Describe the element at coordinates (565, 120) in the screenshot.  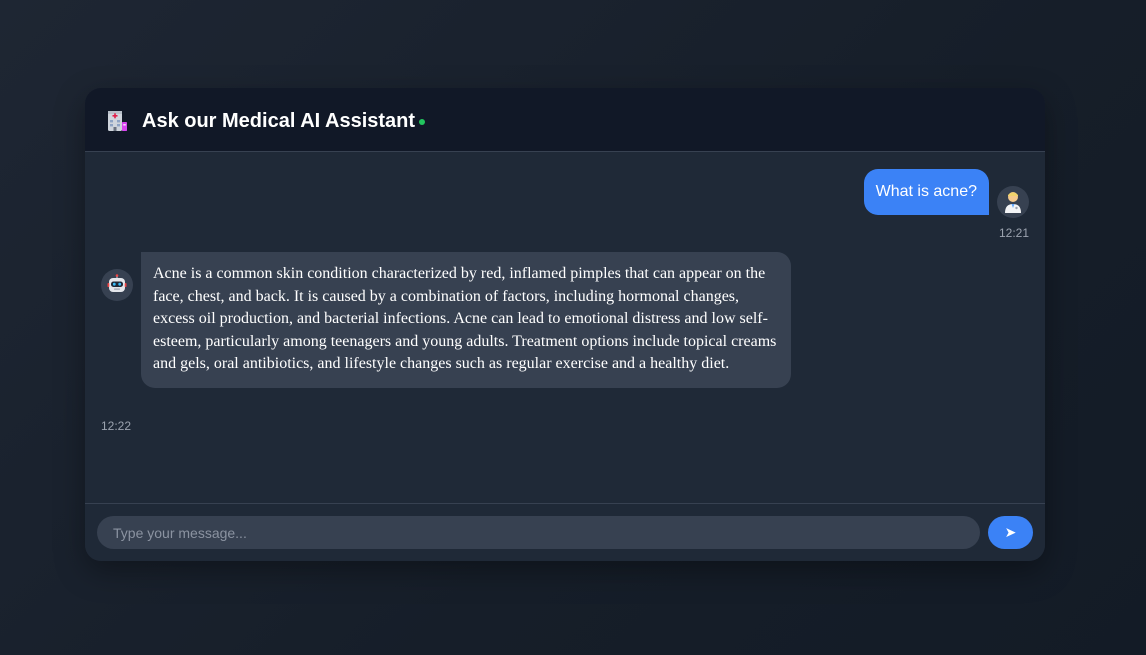
I see `chat-header: Ask our Medical AI Assistant` at that location.